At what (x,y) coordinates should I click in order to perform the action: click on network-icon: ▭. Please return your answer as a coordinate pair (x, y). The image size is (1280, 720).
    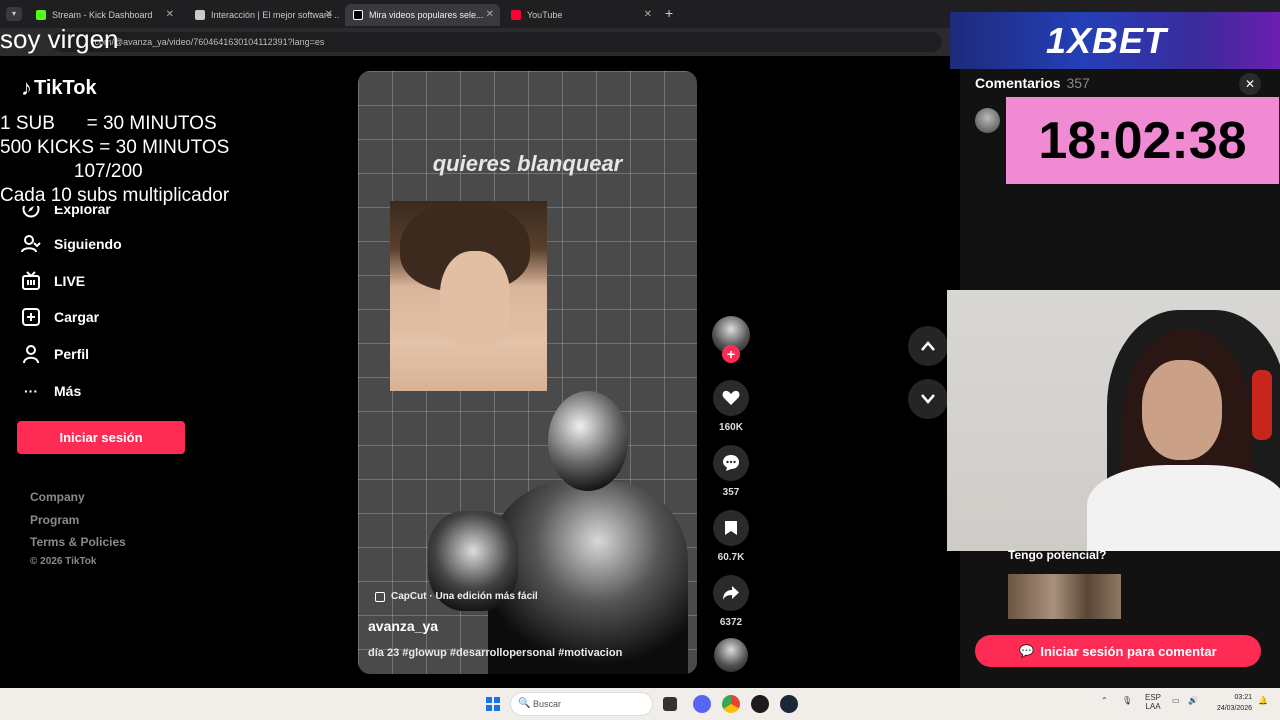
    Looking at the image, I should click on (1176, 700).